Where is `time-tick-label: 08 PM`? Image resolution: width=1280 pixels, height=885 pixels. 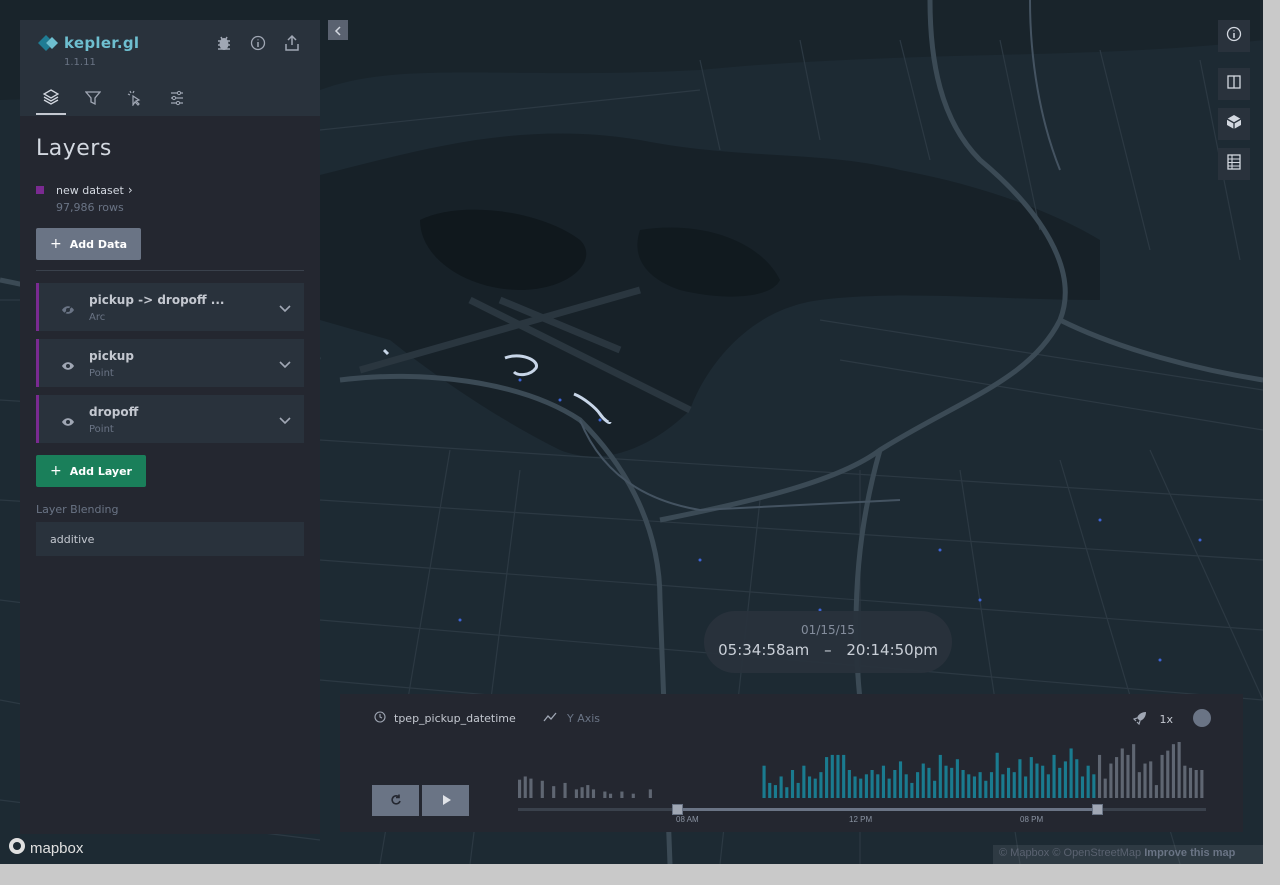 time-tick-label: 08 PM is located at coordinates (1032, 819).